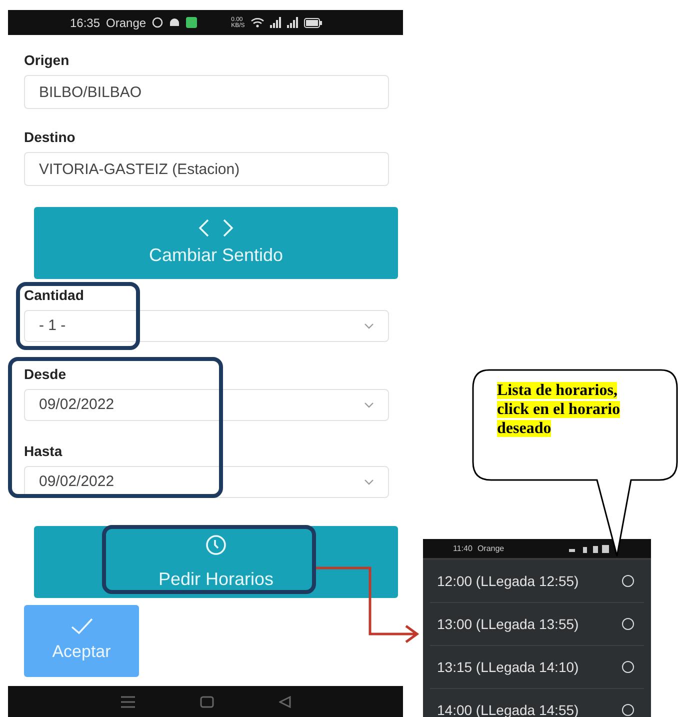 This screenshot has height=717, width=678. I want to click on field-label: Desde, so click(46, 374).